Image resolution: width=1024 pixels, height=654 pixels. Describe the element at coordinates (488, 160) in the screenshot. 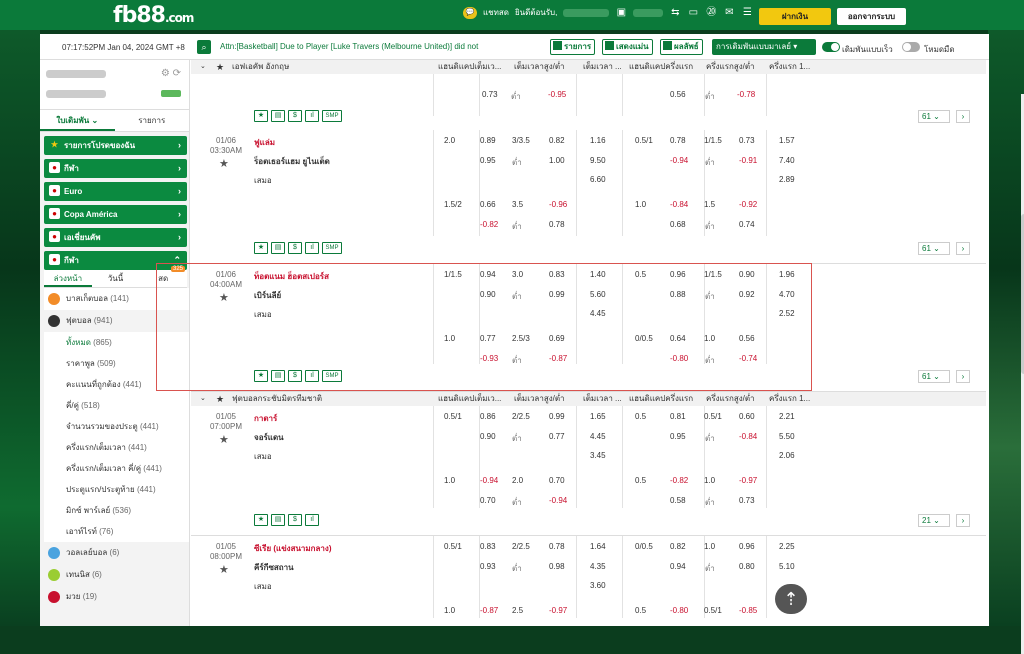

I see `odds-cell: 0.95` at that location.